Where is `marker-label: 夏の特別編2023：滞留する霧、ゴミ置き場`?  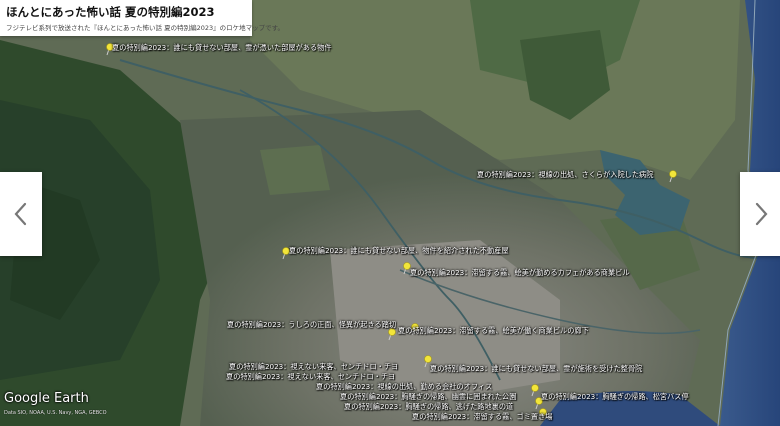 marker-label: 夏の特別編2023：滞留する霧、ゴミ置き場 is located at coordinates (482, 416).